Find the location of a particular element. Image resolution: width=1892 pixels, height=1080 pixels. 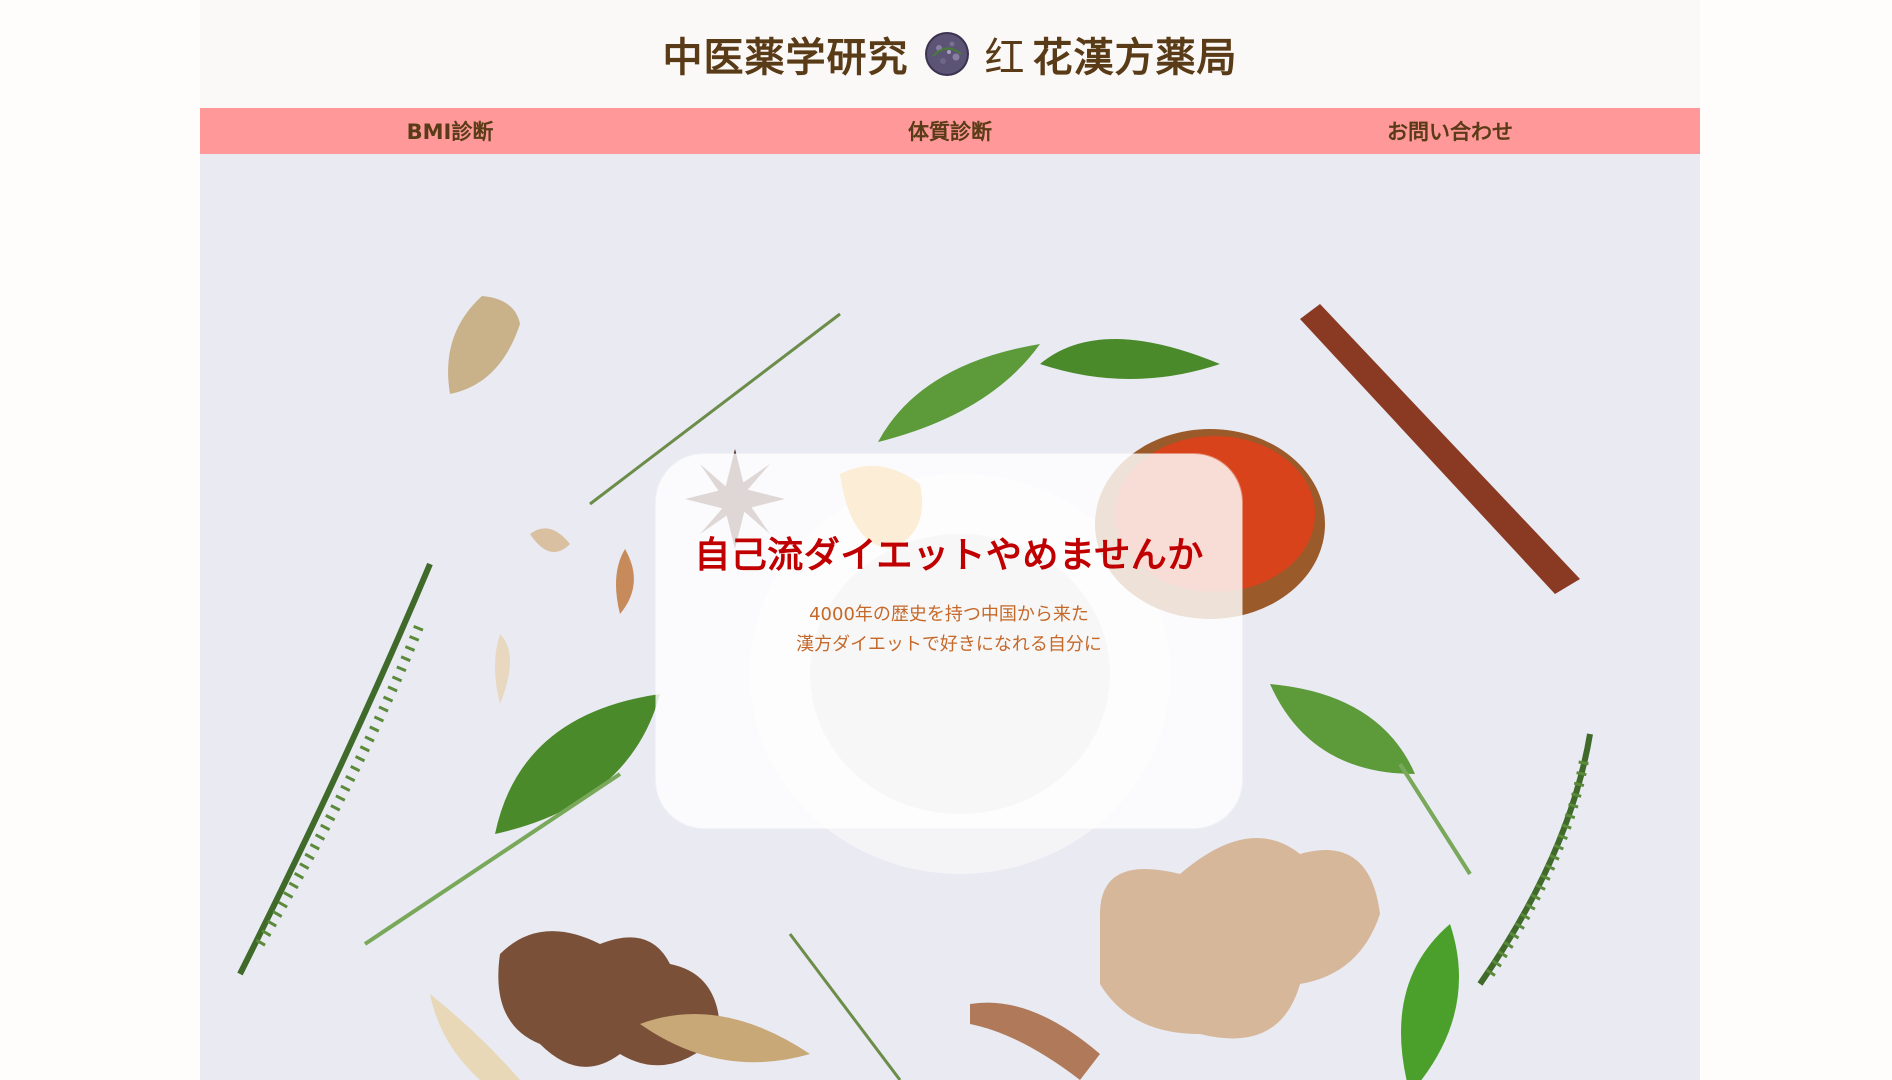

site-title-left: 中医薬学研究 is located at coordinates (785, 58).